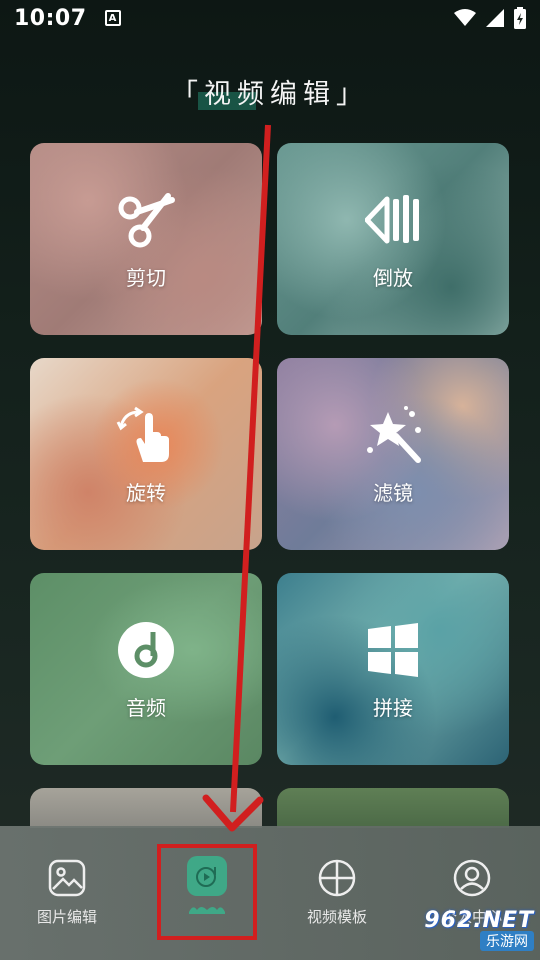 This screenshot has height=960, width=540. What do you see at coordinates (66, 917) in the screenshot?
I see `nav-label-image-edit: 图片编辑` at bounding box center [66, 917].